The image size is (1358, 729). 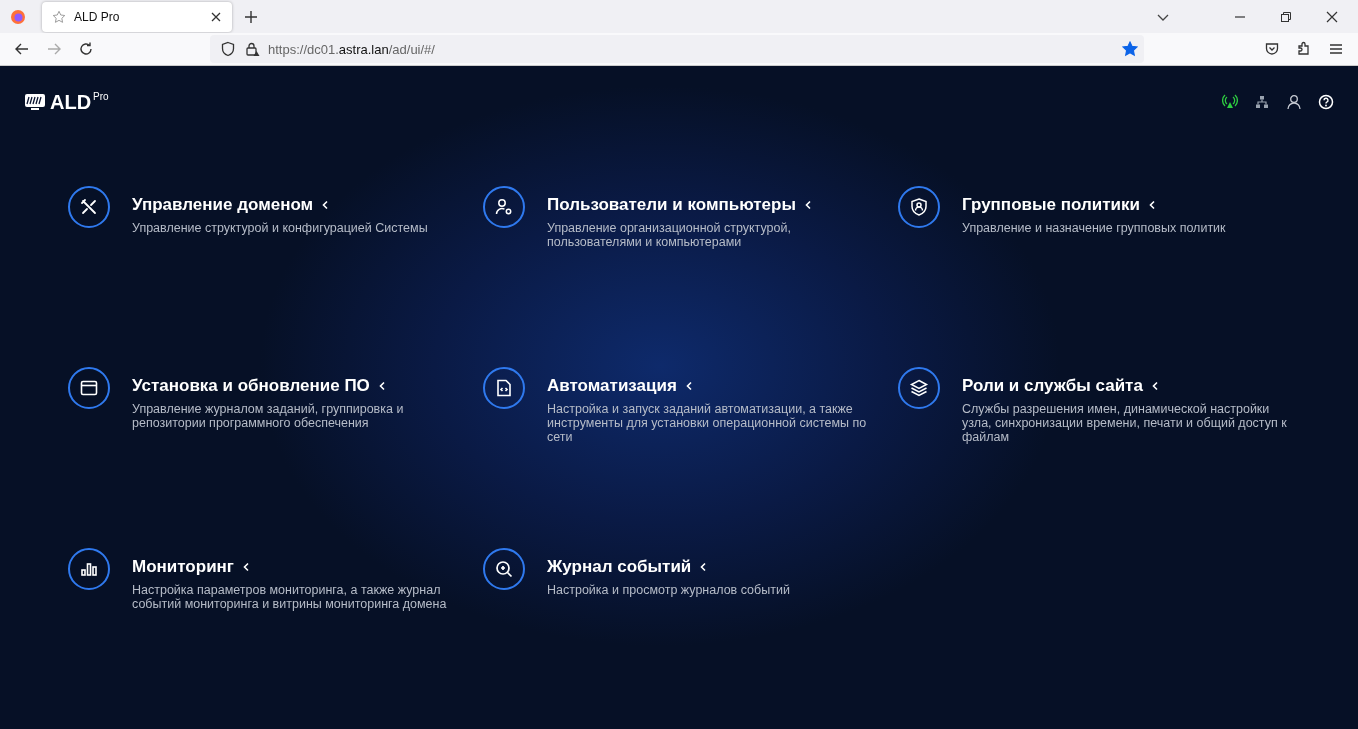 What do you see at coordinates (18, 16) in the screenshot?
I see `browser-logo-icon` at bounding box center [18, 16].